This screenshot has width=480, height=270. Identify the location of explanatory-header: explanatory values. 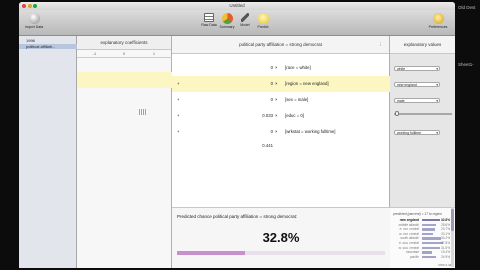
(422, 45).